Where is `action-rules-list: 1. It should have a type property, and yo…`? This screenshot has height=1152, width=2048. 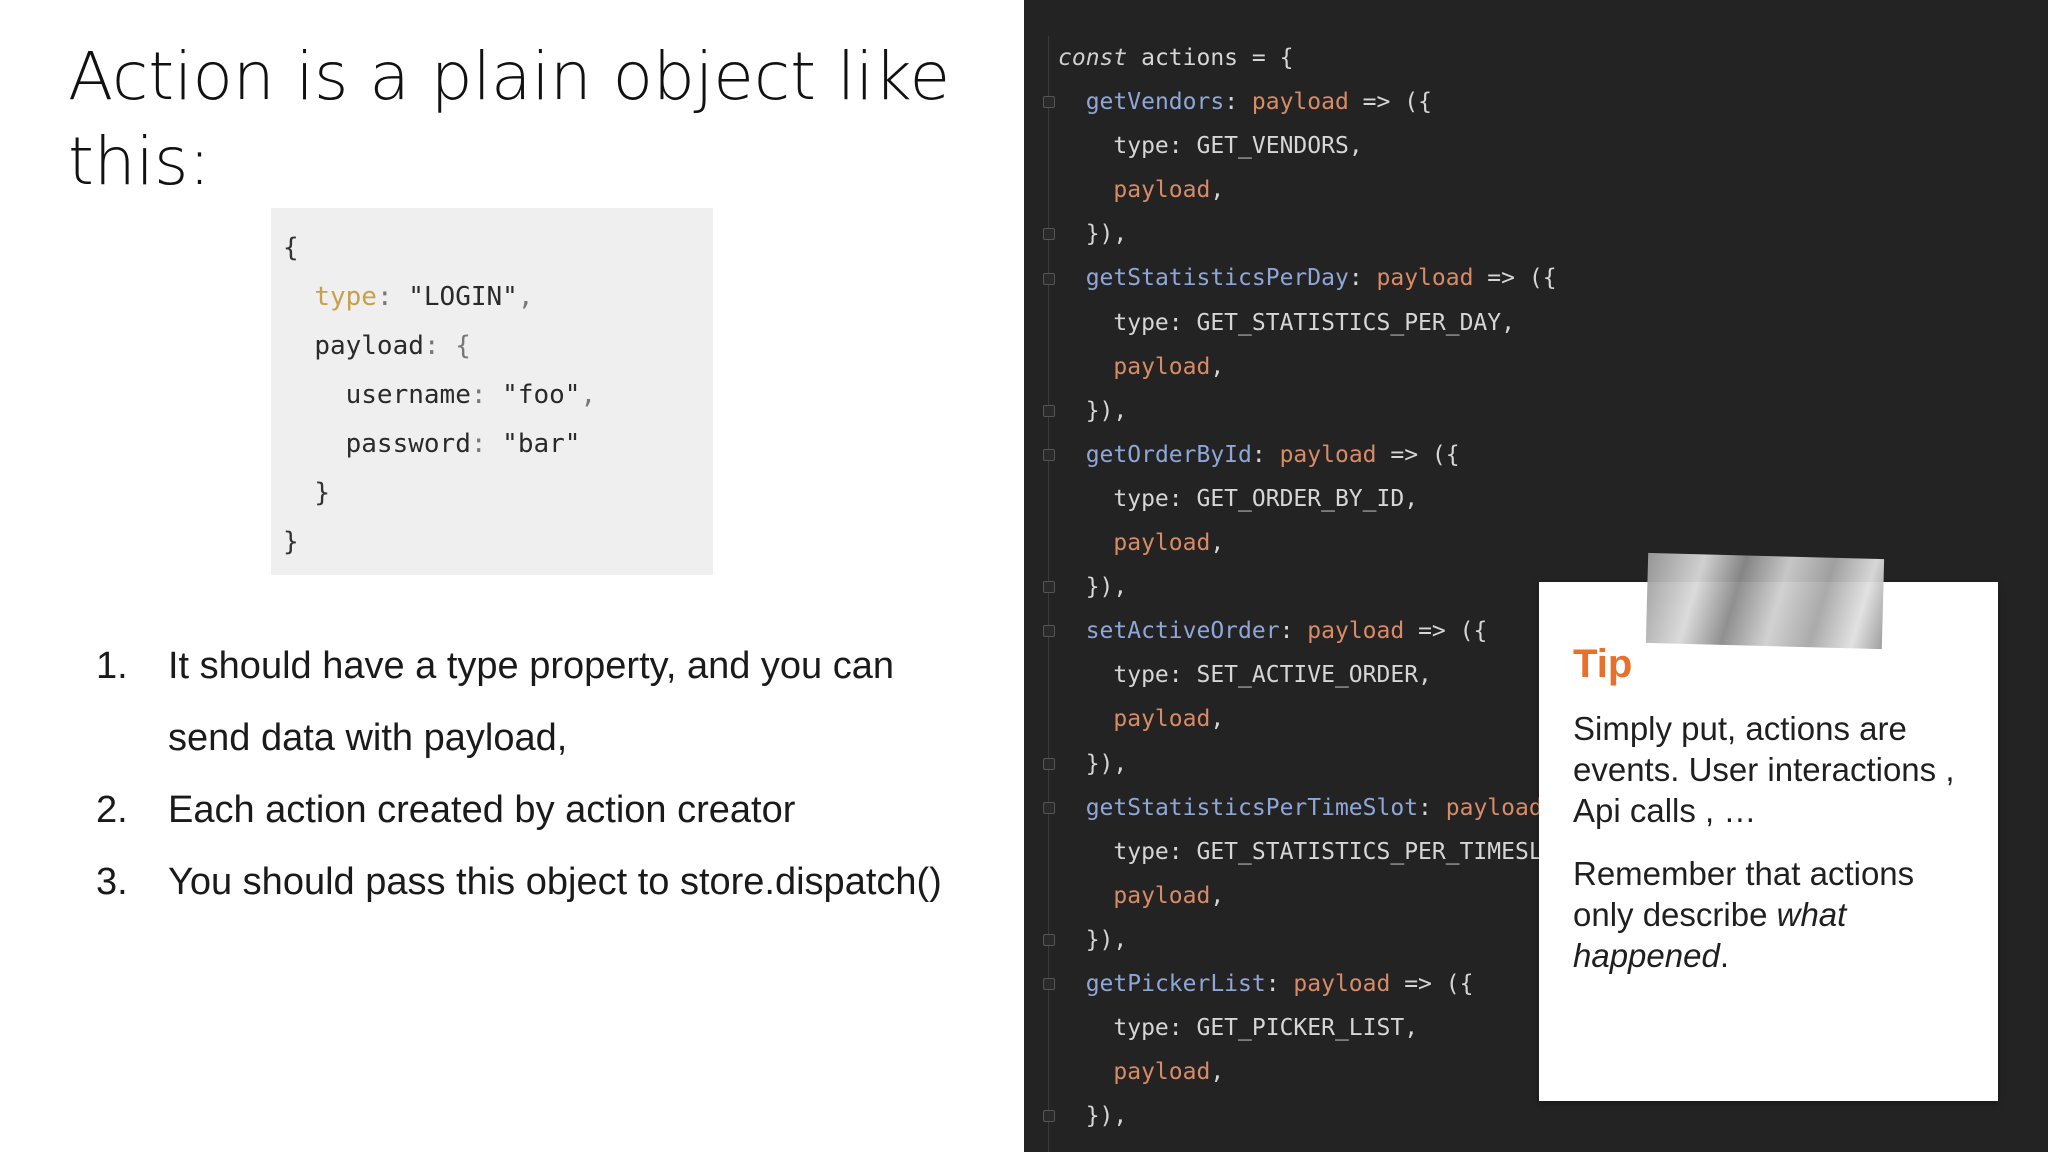 action-rules-list: 1. It should have a type property, and yo… is located at coordinates (536, 774).